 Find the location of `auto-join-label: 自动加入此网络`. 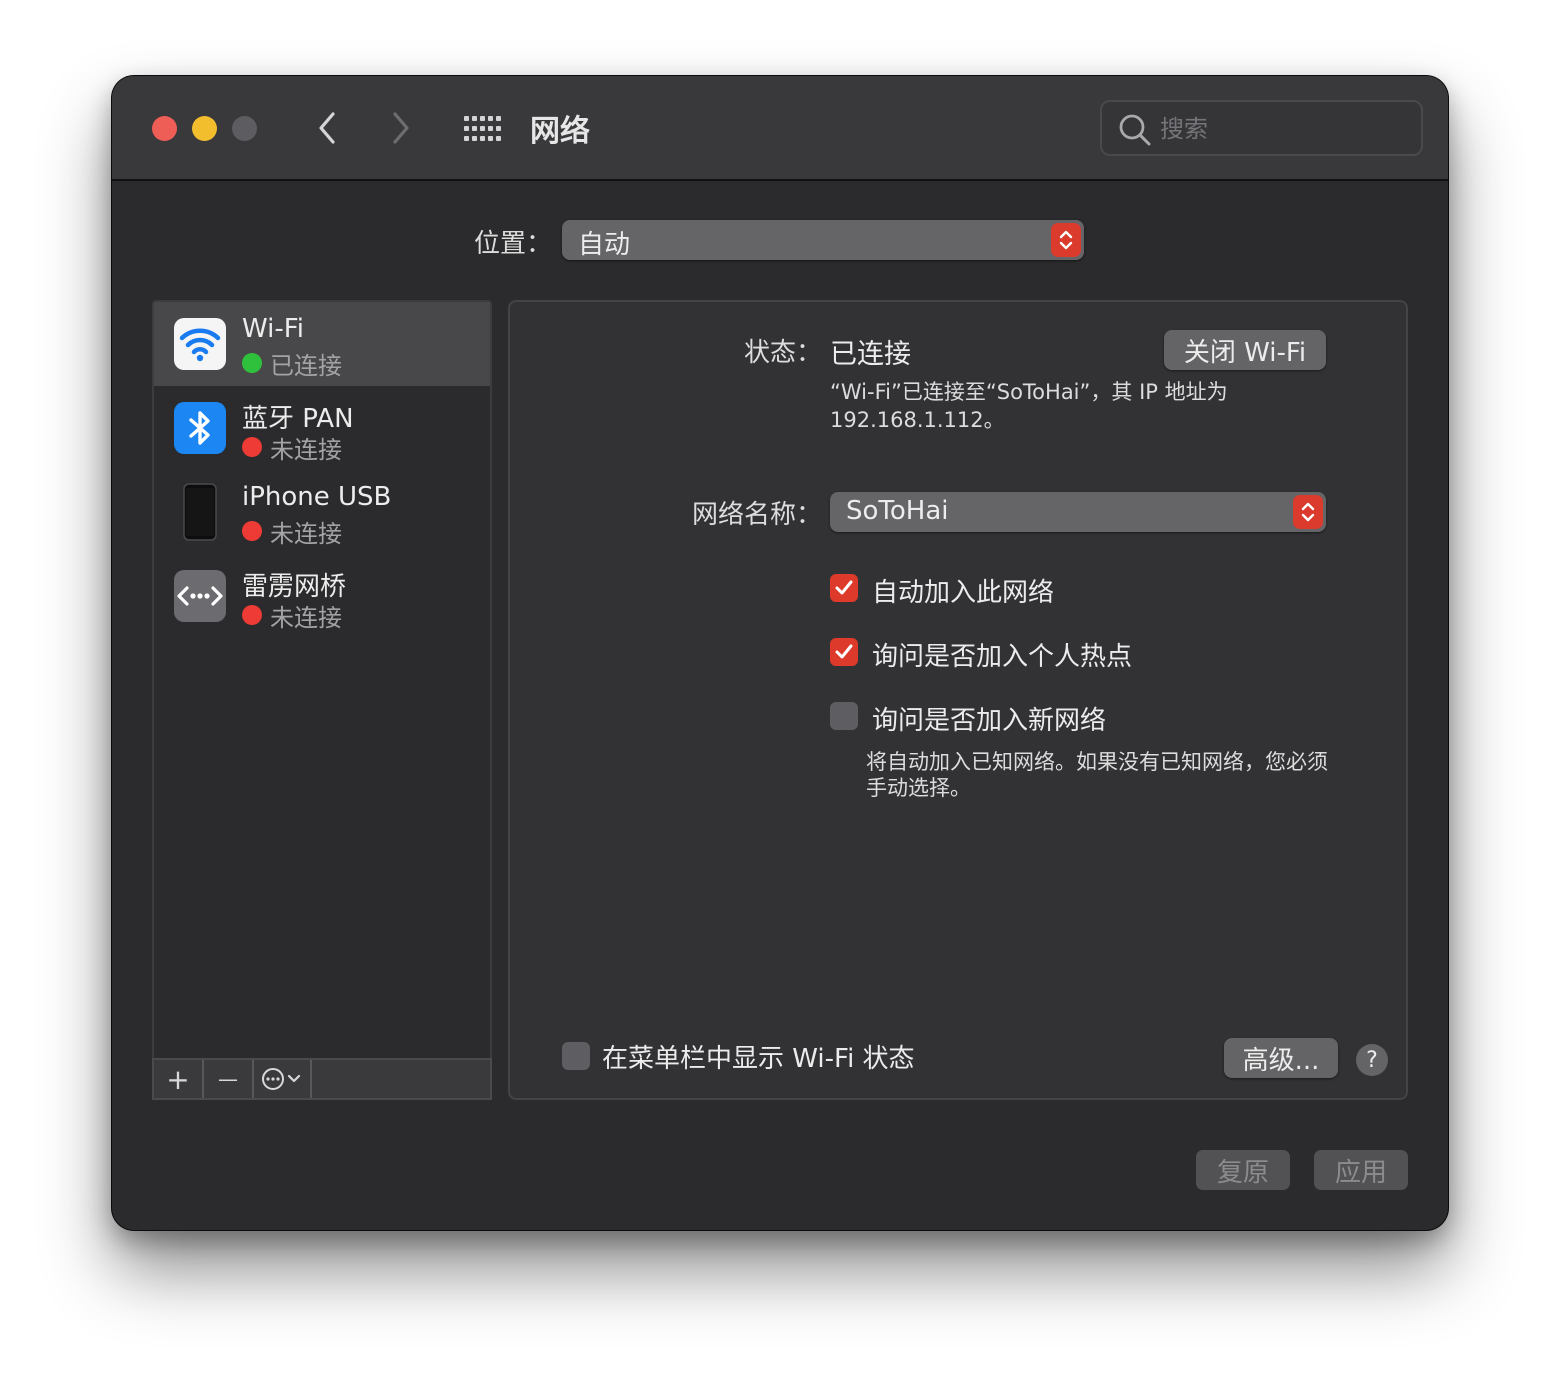

auto-join-label: 自动加入此网络 is located at coordinates (963, 593).